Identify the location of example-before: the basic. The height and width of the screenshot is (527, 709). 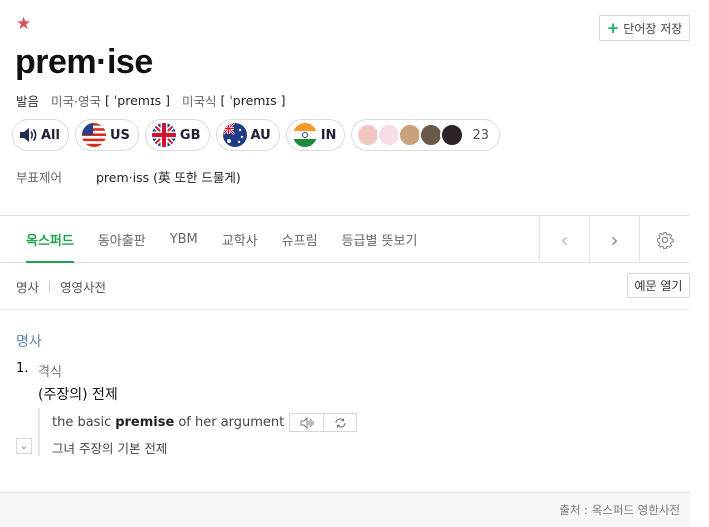
(82, 422).